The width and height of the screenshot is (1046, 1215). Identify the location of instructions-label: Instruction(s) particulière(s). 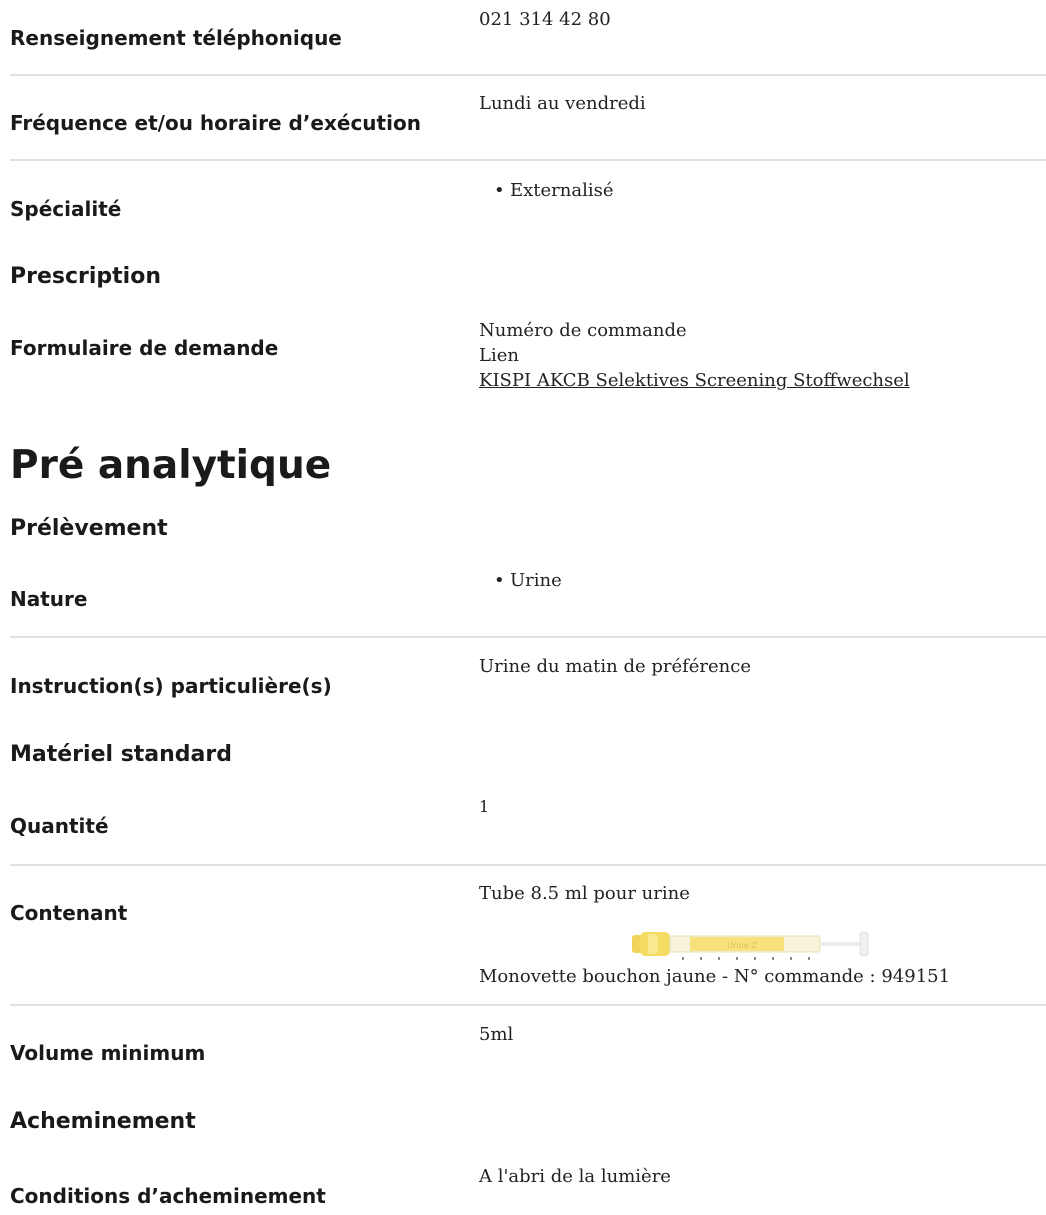
(171, 686).